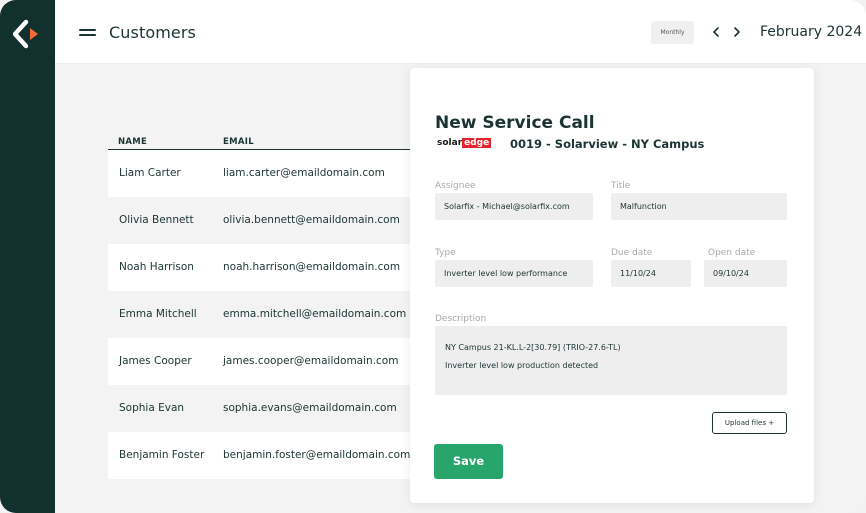  What do you see at coordinates (88, 33) in the screenshot?
I see `hamburger-menu-icon` at bounding box center [88, 33].